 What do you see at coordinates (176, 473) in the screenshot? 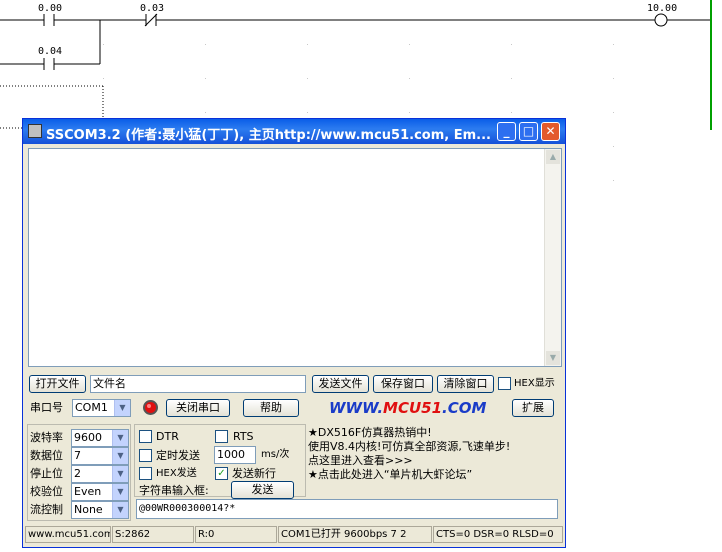
I see `hex-send-label: HEX发送` at bounding box center [176, 473].